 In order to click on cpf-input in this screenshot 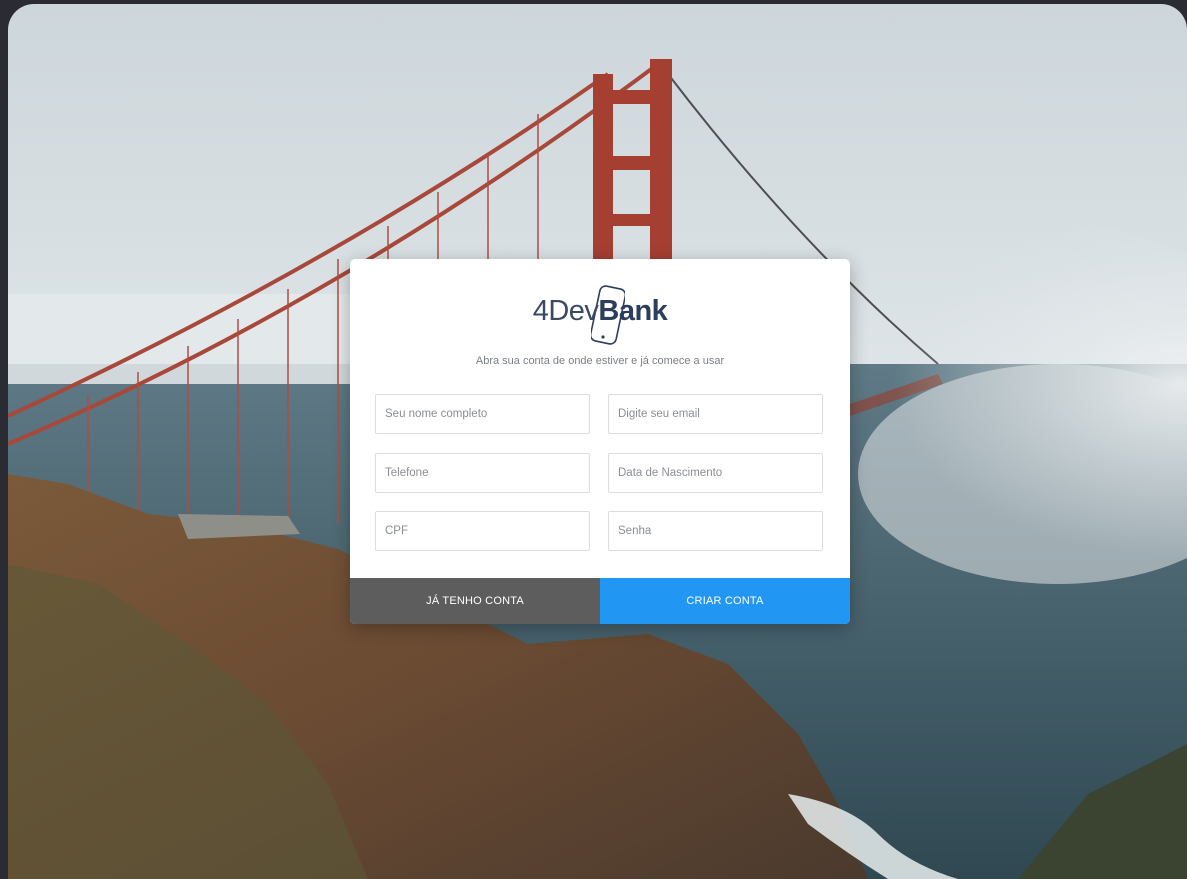, I will do `click(482, 531)`.